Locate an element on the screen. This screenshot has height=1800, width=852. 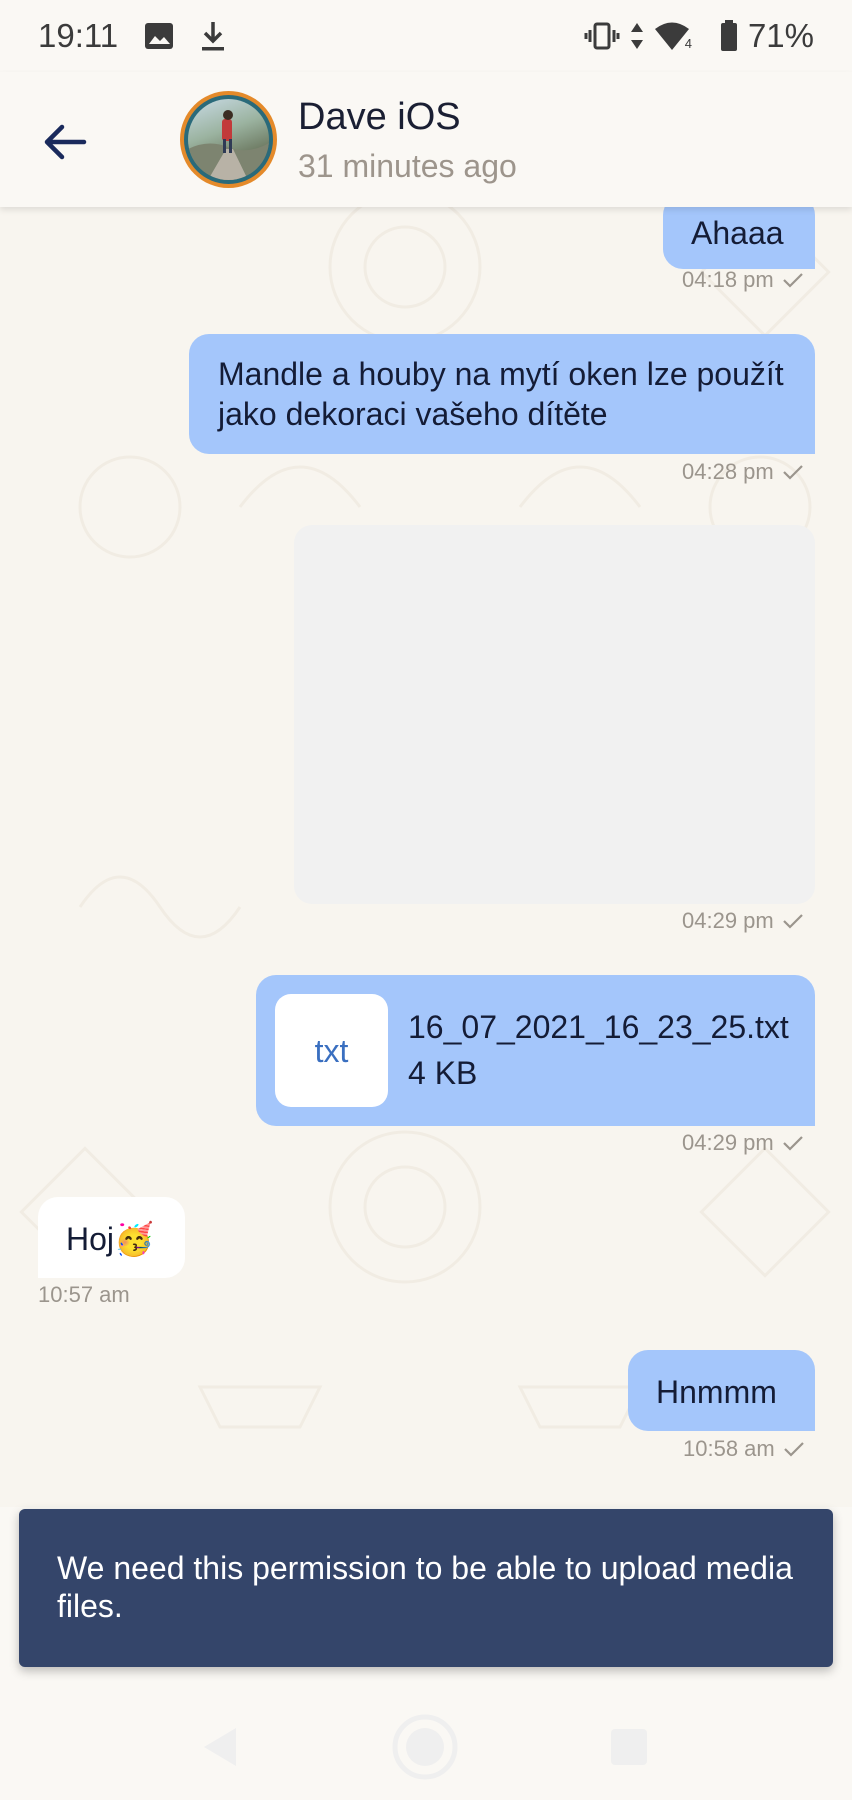
message-timestamp: 10:58 am is located at coordinates (744, 1449).